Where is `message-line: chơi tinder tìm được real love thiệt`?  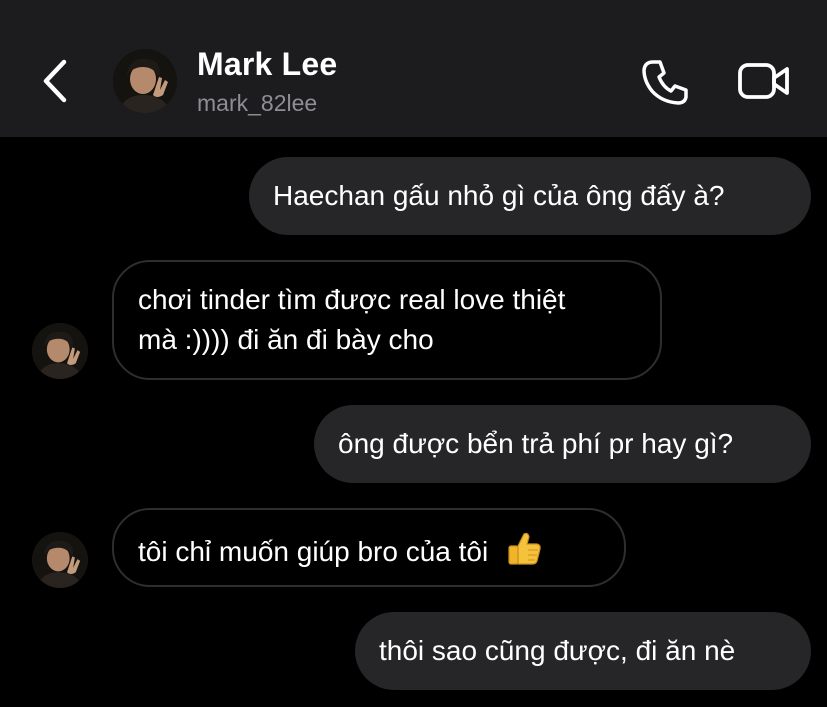
message-line: chơi tinder tìm được real love thiệt is located at coordinates (352, 299).